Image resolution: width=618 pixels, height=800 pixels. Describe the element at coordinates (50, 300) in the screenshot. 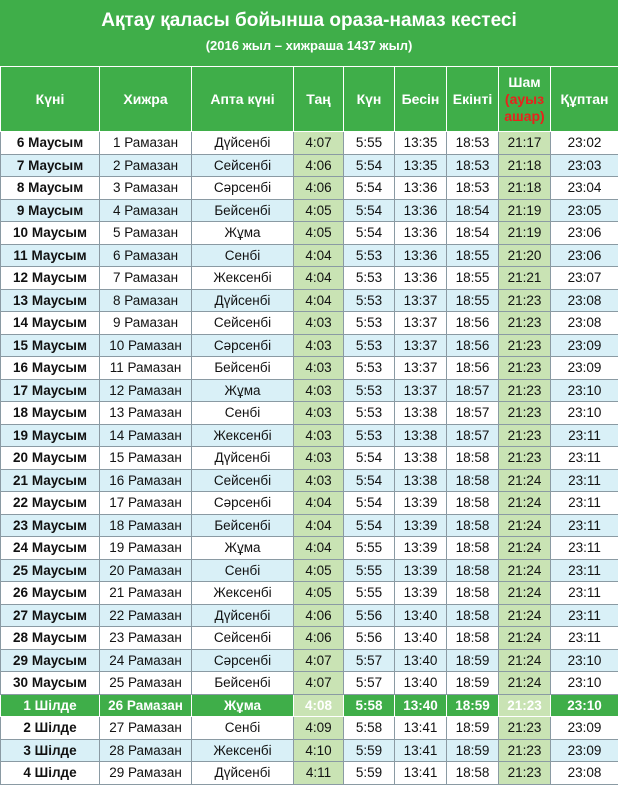

I see `date-cell: 13 Маусым` at that location.